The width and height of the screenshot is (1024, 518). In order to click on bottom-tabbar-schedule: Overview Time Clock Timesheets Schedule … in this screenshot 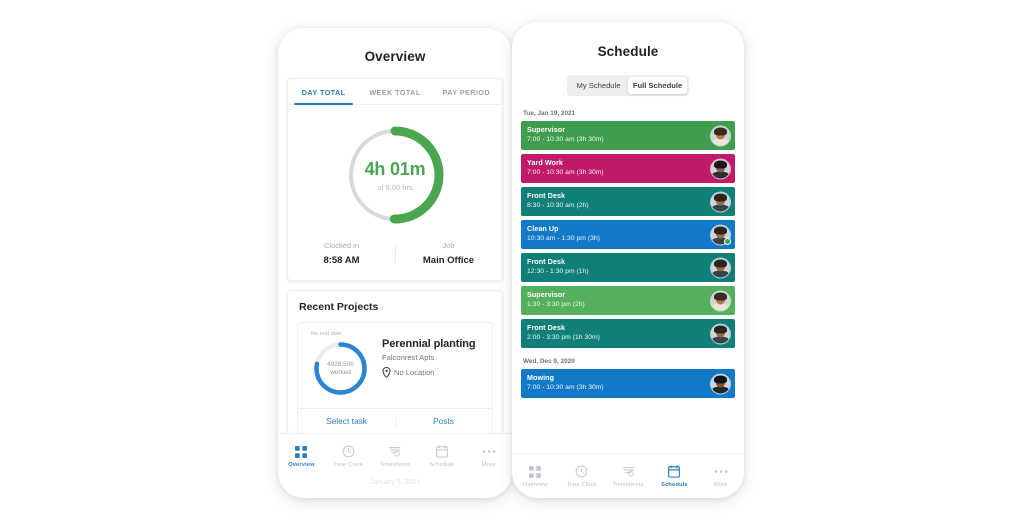, I will do `click(628, 475)`.